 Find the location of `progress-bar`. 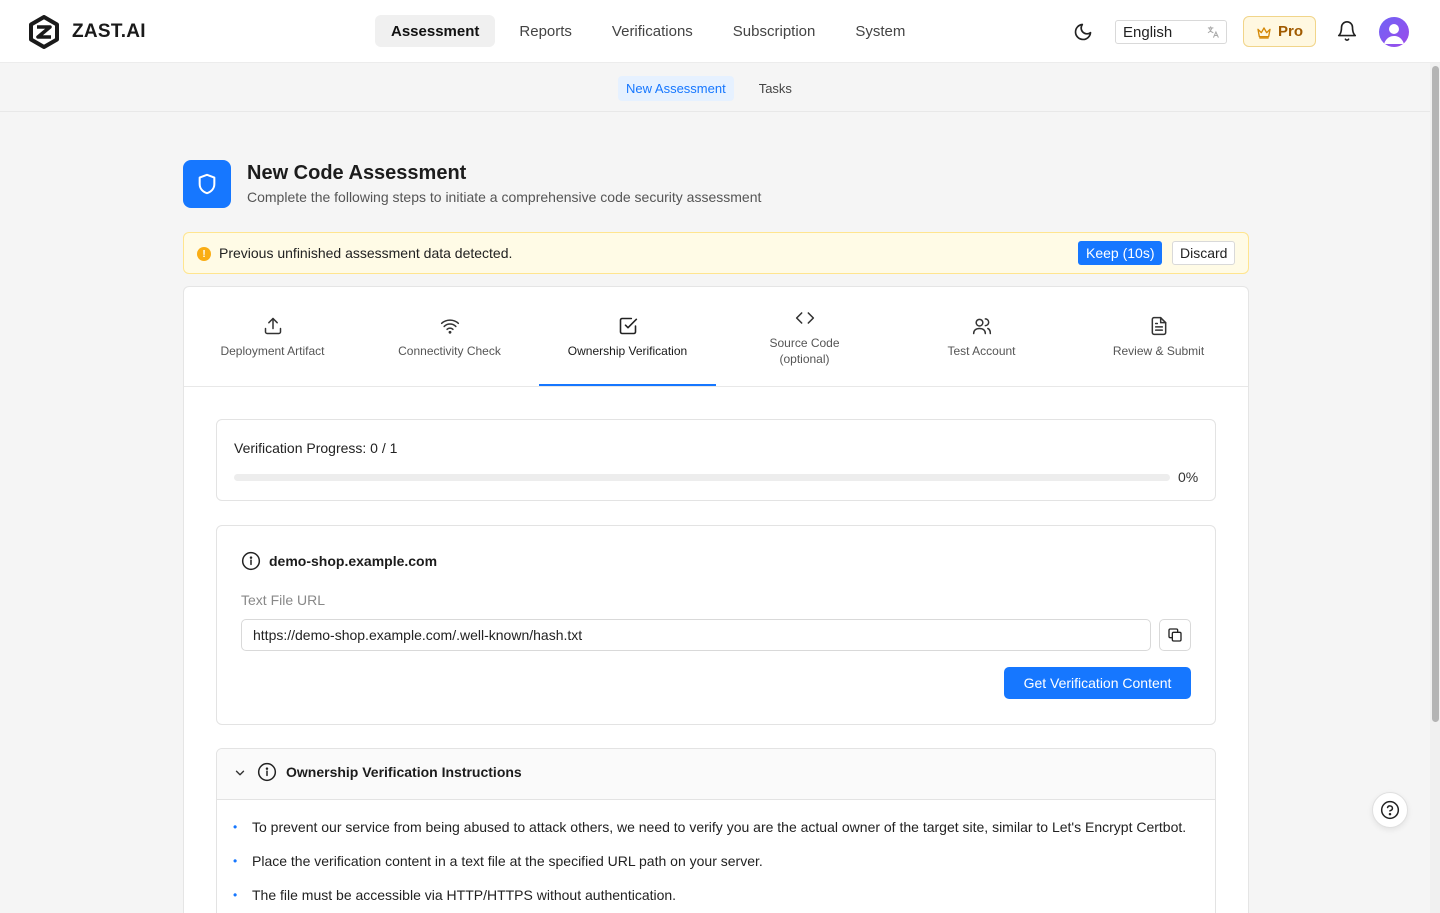

progress-bar is located at coordinates (702, 477).